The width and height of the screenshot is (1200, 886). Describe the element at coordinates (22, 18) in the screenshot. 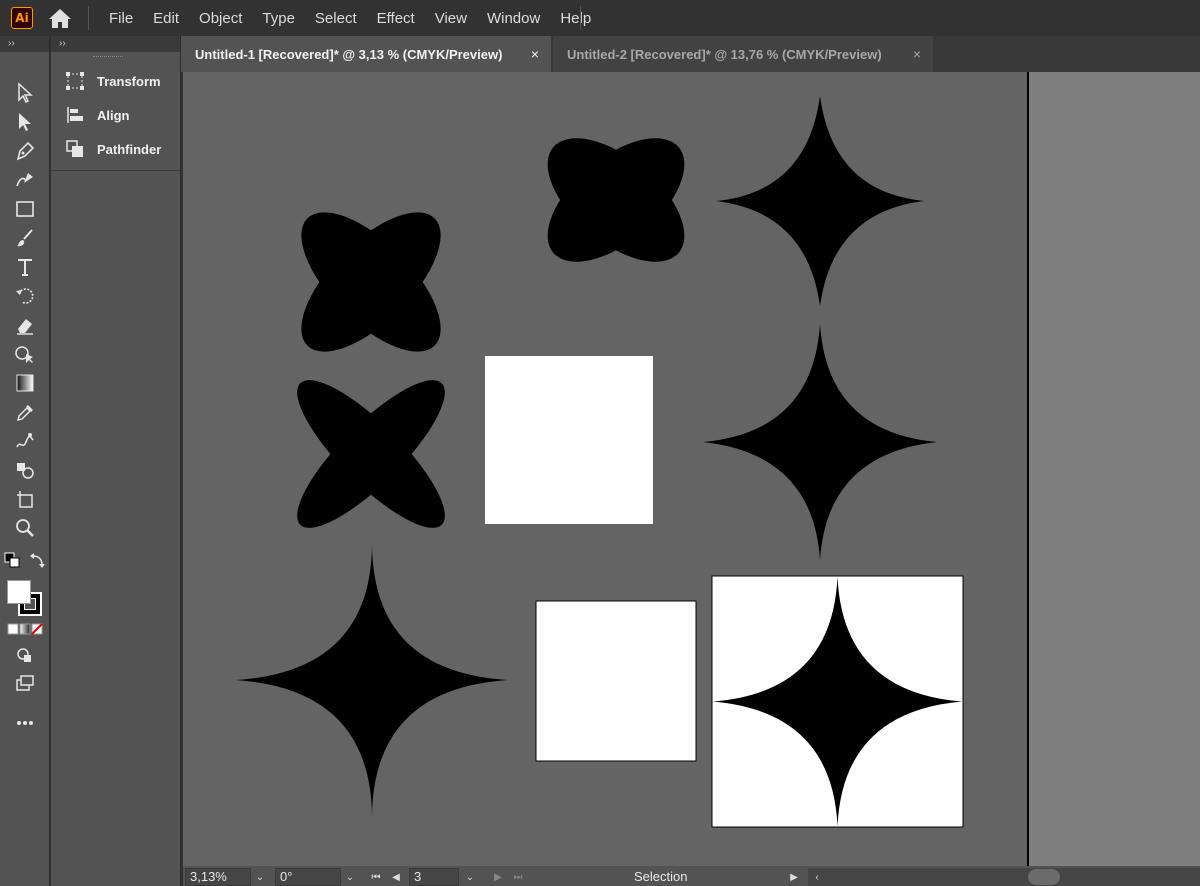

I see `app-logo: Ai` at that location.